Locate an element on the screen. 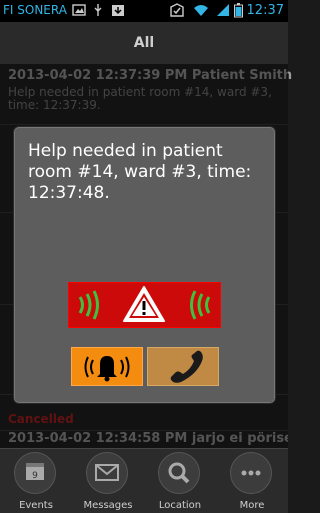  status-bar: FI SONERA 12:37 is located at coordinates (144, 11).